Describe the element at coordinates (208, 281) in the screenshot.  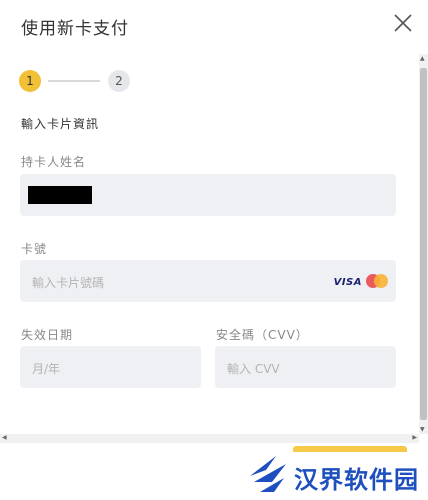
I see `card-number-input: 輸入卡片號碼 VISA` at that location.